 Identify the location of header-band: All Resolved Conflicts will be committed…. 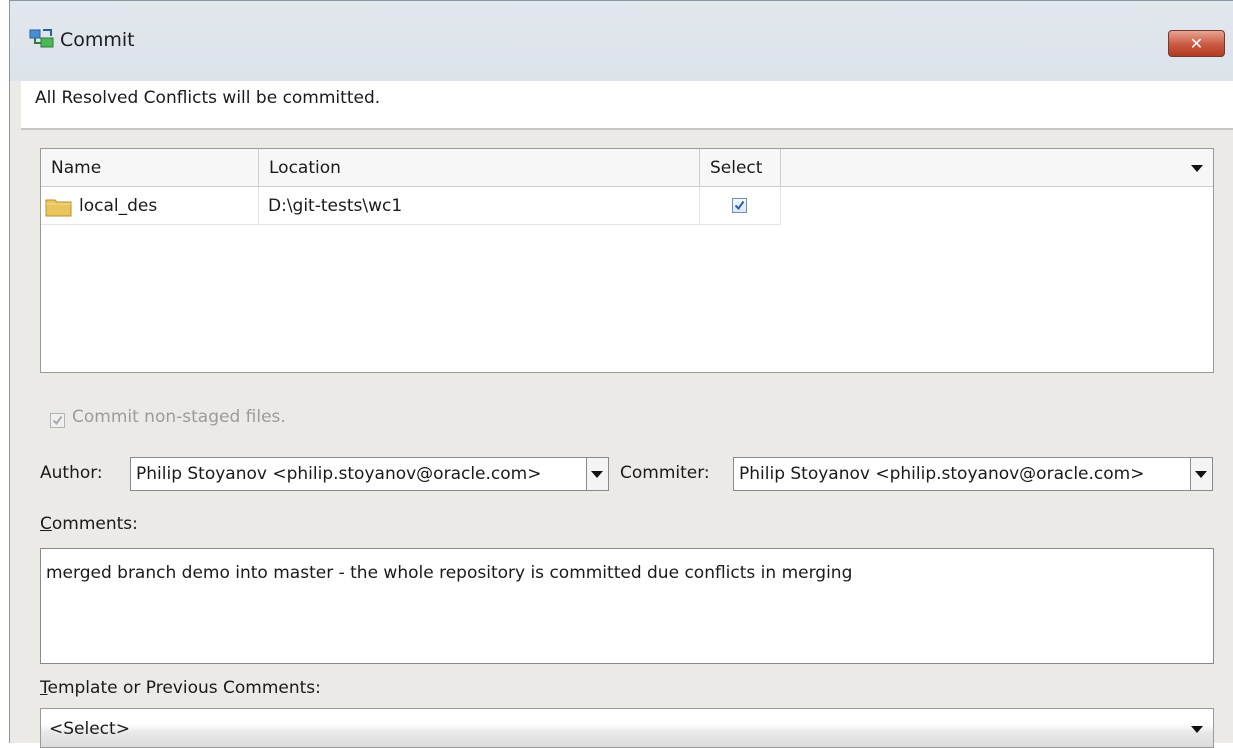
(627, 104).